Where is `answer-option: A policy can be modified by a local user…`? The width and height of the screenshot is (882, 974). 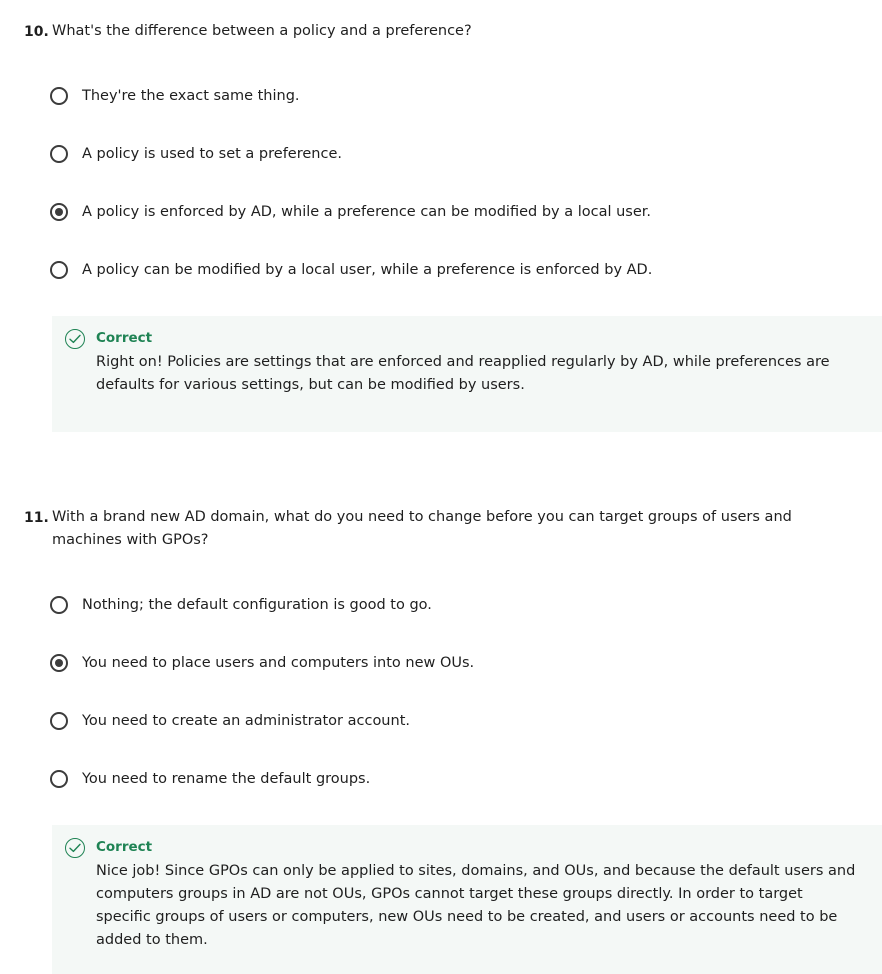 answer-option: A policy can be modified by a local user… is located at coordinates (351, 270).